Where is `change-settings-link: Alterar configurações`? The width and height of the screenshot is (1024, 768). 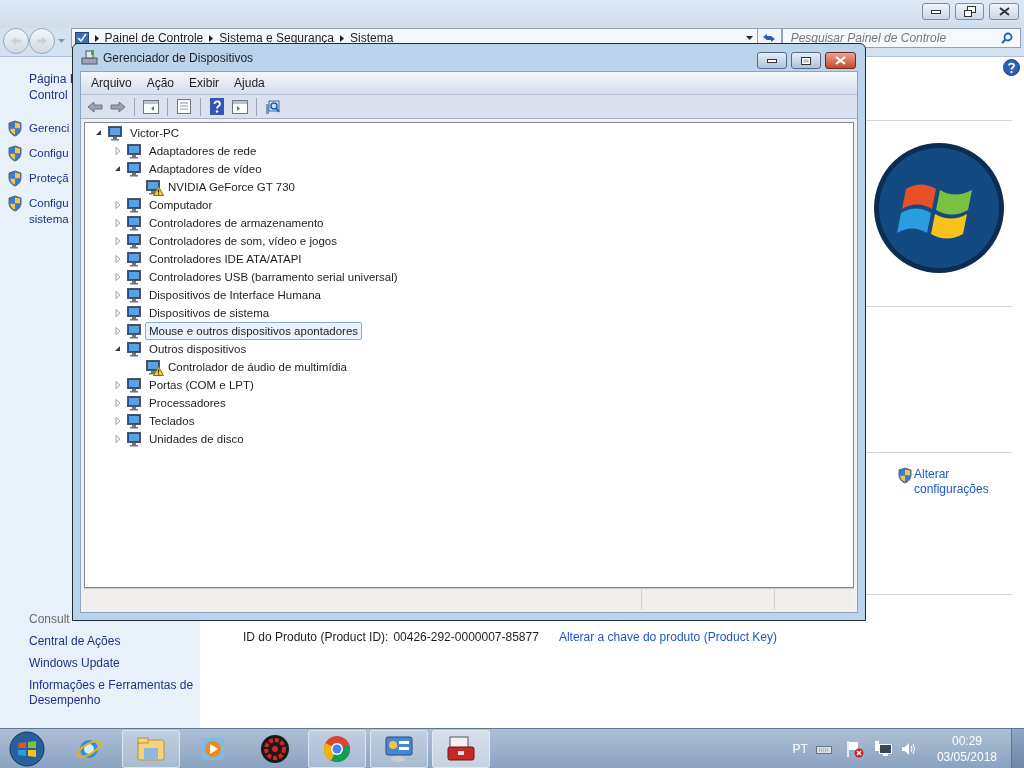
change-settings-link: Alterar configurações is located at coordinates (951, 482).